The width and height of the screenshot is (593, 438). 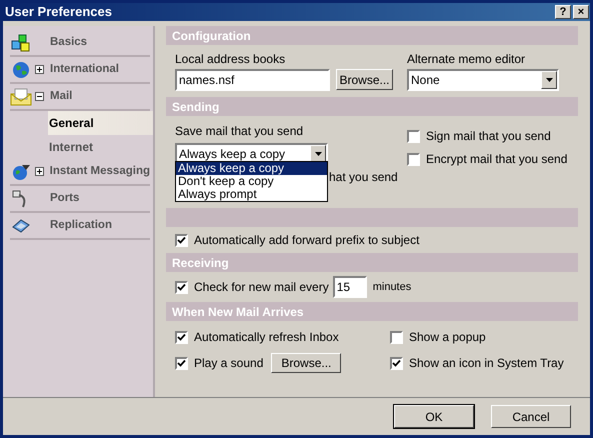 What do you see at coordinates (531, 416) in the screenshot?
I see `cancel-button: Cancel` at bounding box center [531, 416].